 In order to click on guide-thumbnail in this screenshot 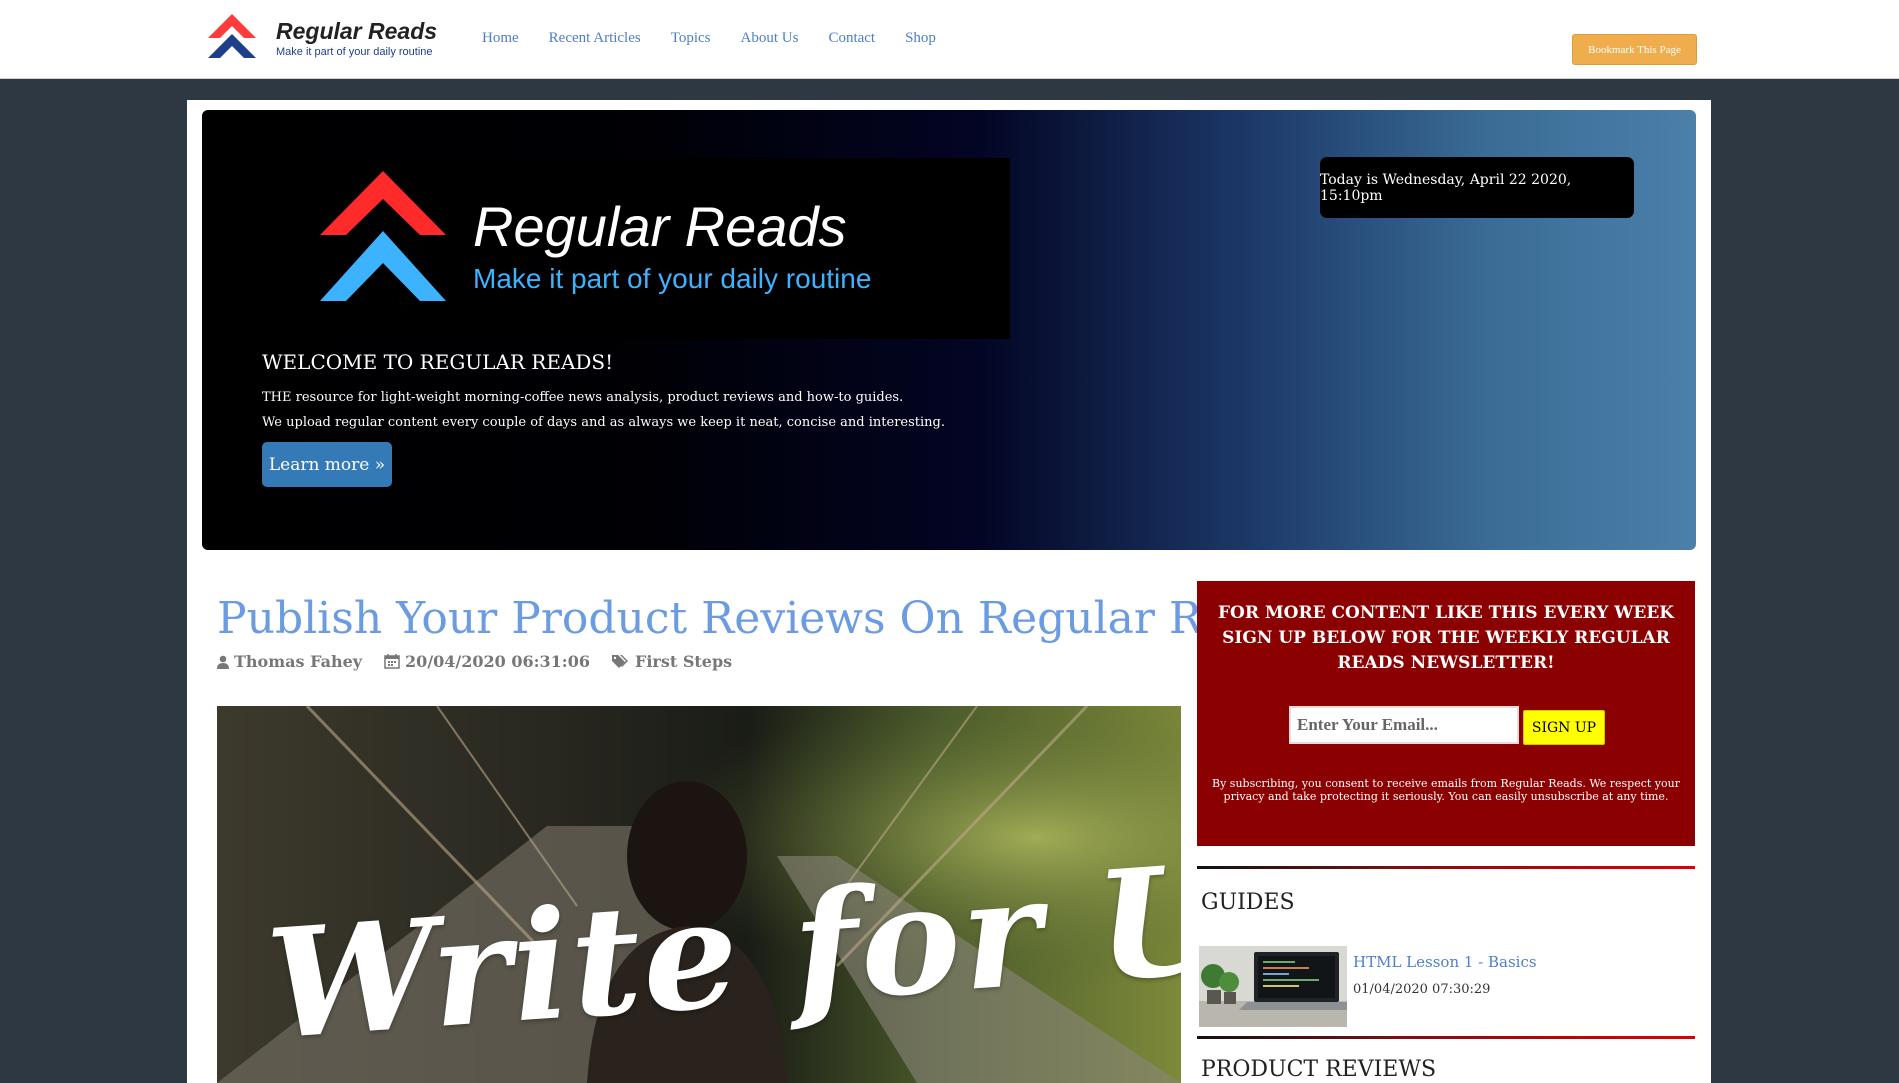, I will do `click(1273, 986)`.